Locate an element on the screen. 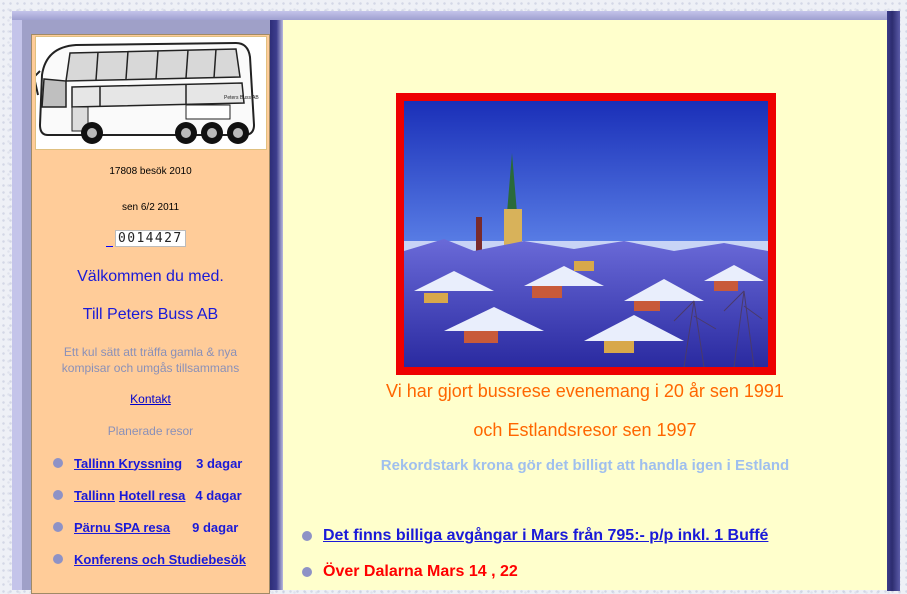 Image resolution: width=907 pixels, height=594 pixels. tour-days: 9 dagar is located at coordinates (215, 527).